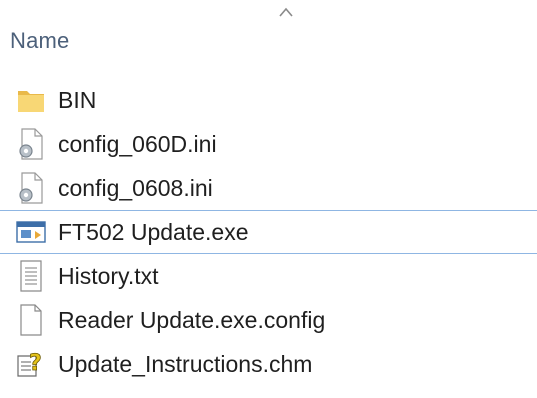 This screenshot has height=398, width=537. Describe the element at coordinates (31, 320) in the screenshot. I see `blank-file-icon` at that location.